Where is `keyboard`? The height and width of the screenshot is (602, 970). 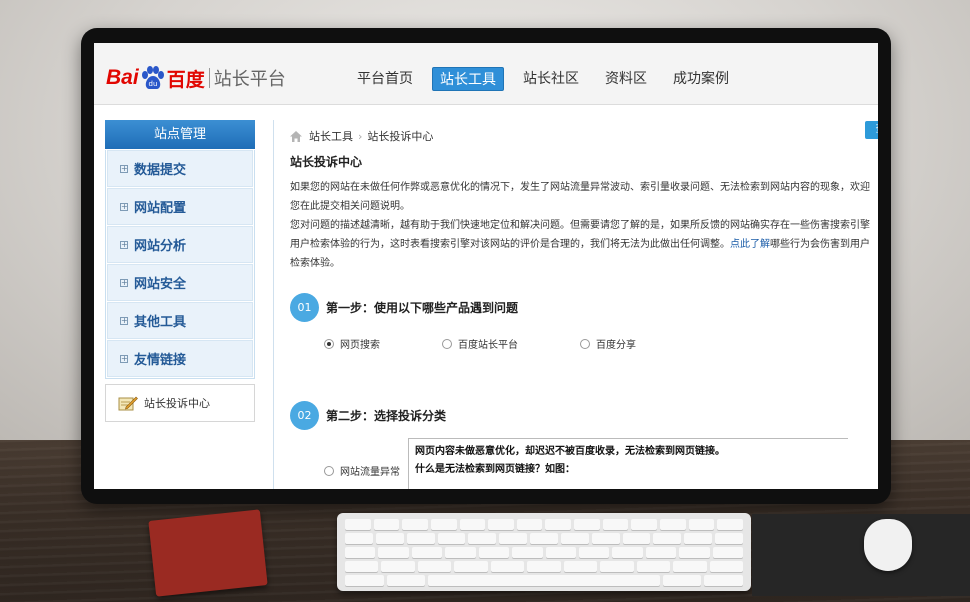 keyboard is located at coordinates (544, 552).